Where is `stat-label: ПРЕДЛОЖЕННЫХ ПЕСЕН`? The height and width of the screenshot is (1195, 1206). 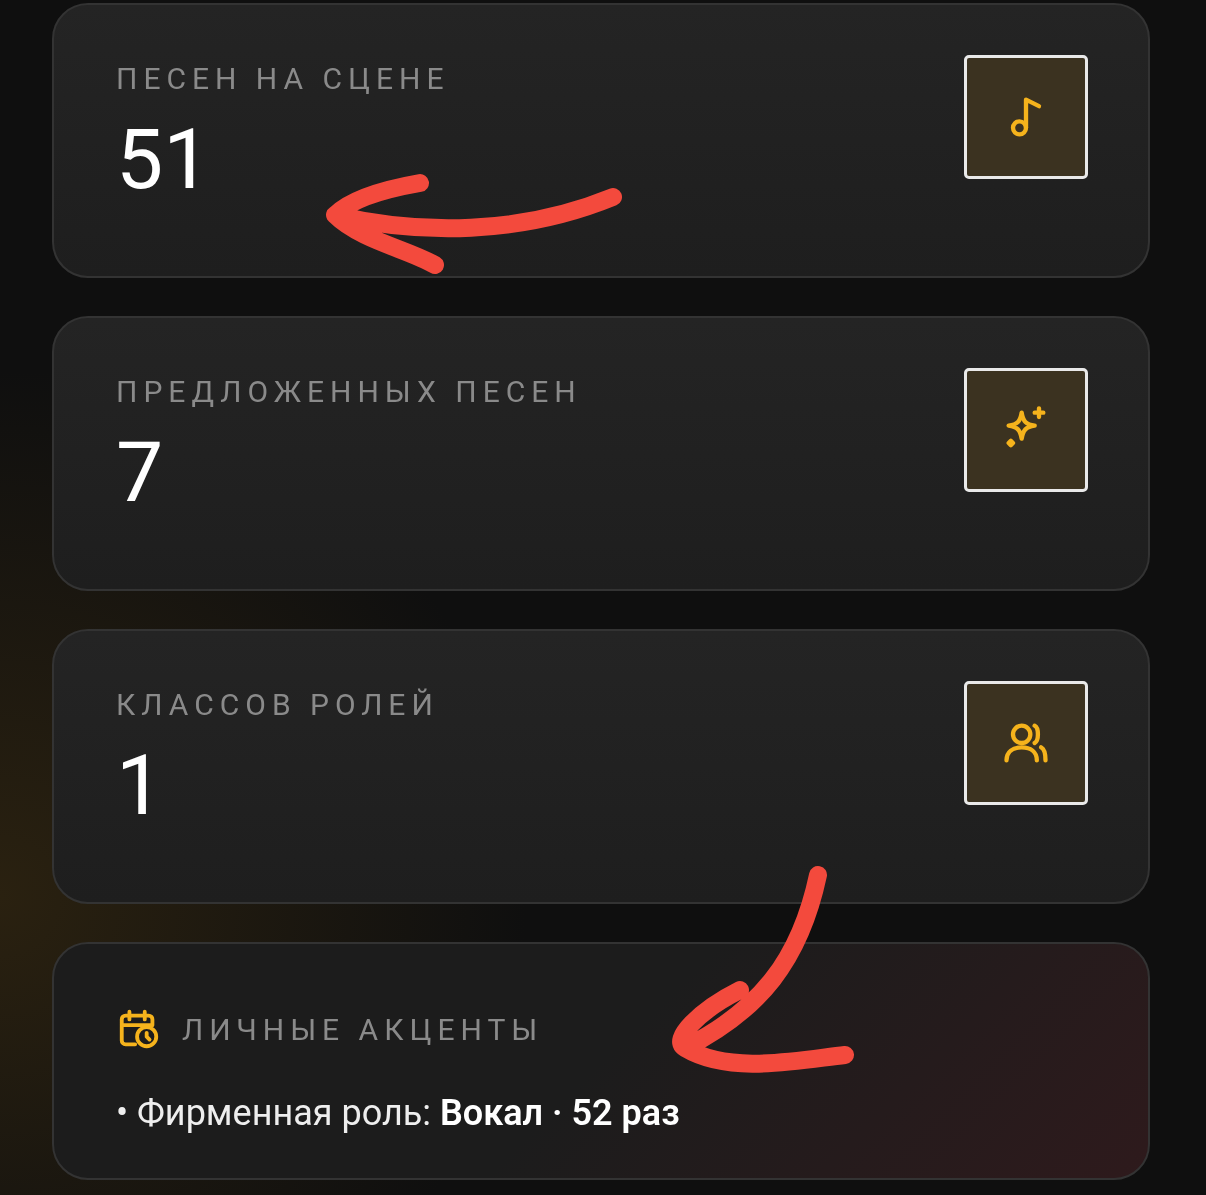 stat-label: ПРЕДЛОЖЕННЫХ ПЕСЕН is located at coordinates (349, 391).